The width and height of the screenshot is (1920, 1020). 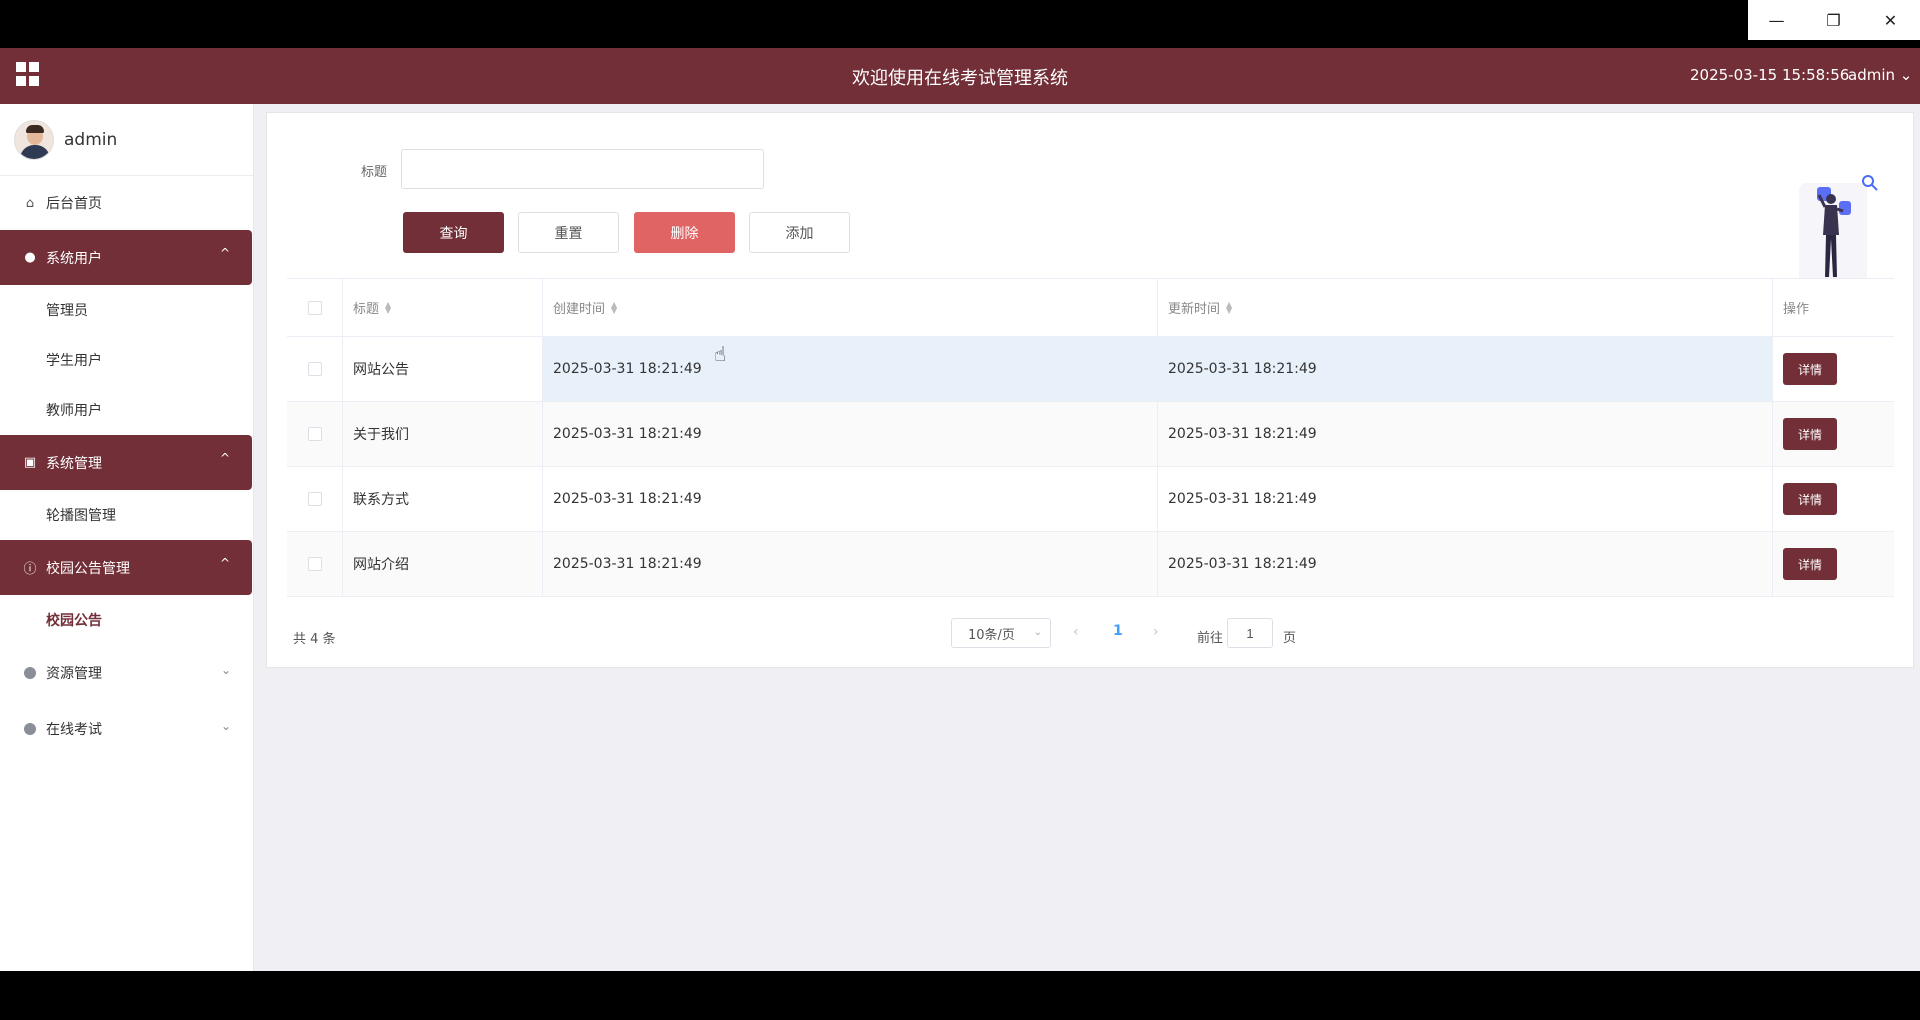 I want to click on delete-button: 删除, so click(x=684, y=232).